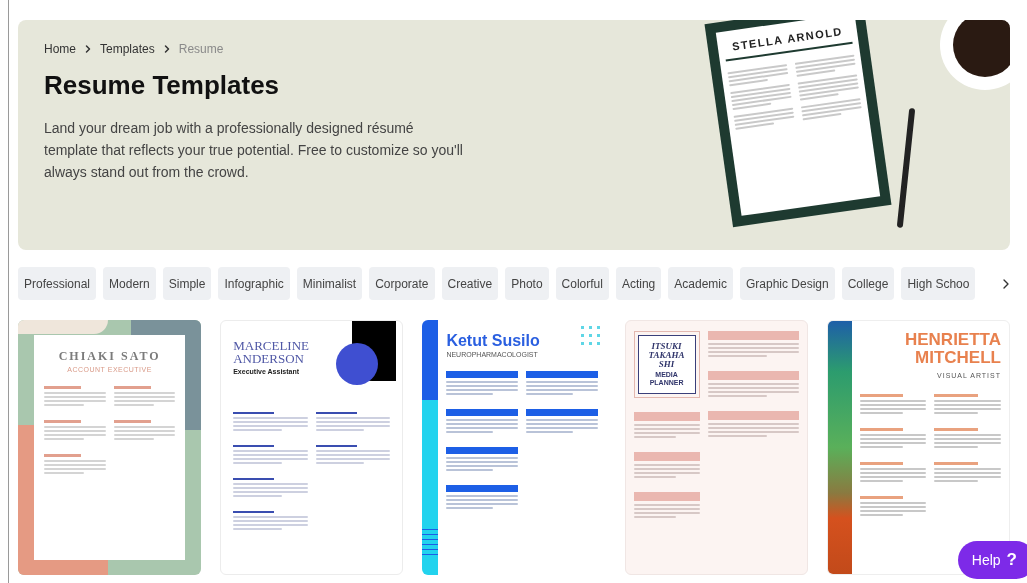 Image resolution: width=1027 pixels, height=583 pixels. Describe the element at coordinates (952, 349) in the screenshot. I see `resume-name: HENRIETTA MITCHELL` at that location.